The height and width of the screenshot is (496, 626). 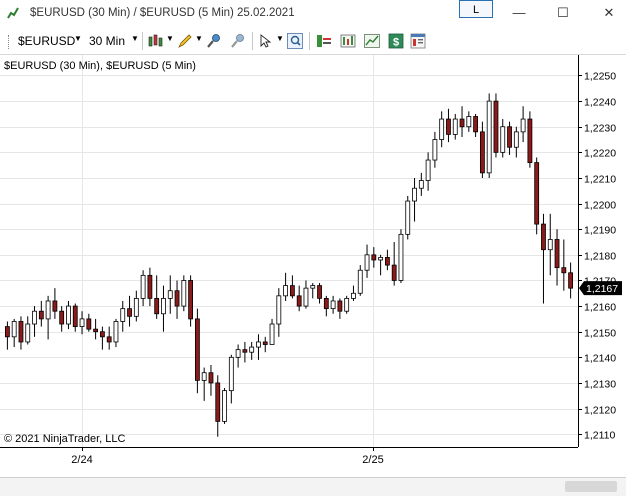 What do you see at coordinates (600, 77) in the screenshot?
I see `y-tick-label: 1,2250` at bounding box center [600, 77].